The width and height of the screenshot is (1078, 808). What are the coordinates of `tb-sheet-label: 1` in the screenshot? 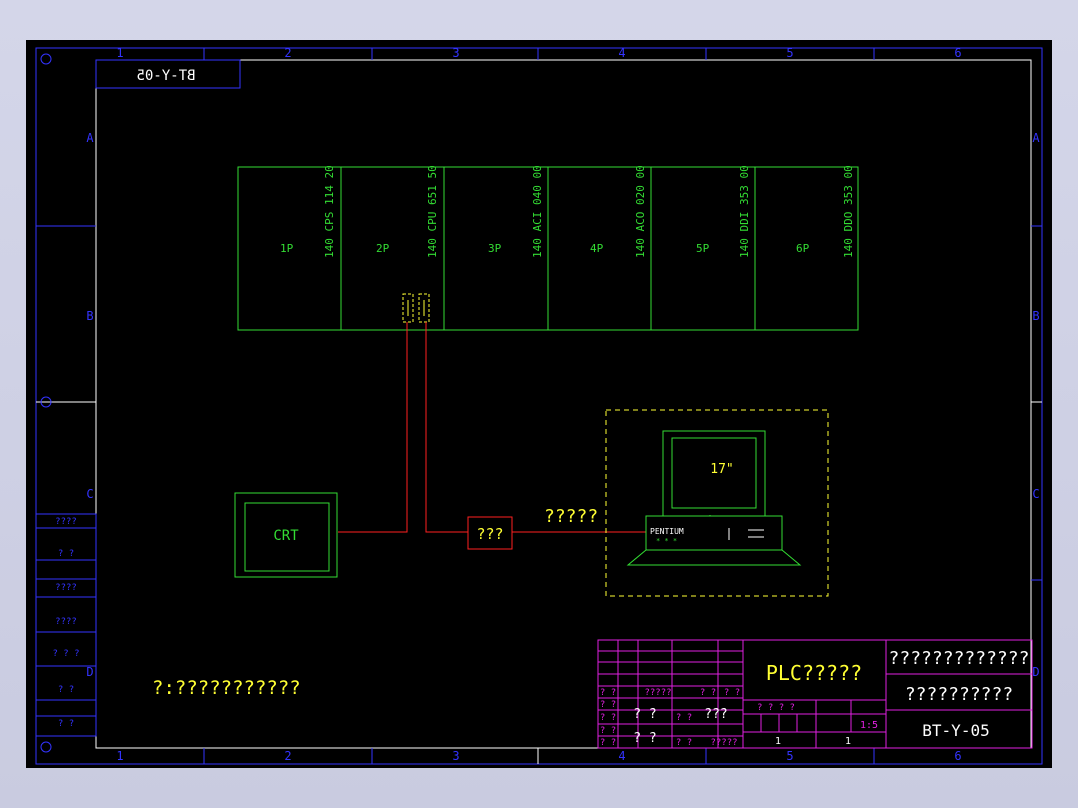 It's located at (778, 741).